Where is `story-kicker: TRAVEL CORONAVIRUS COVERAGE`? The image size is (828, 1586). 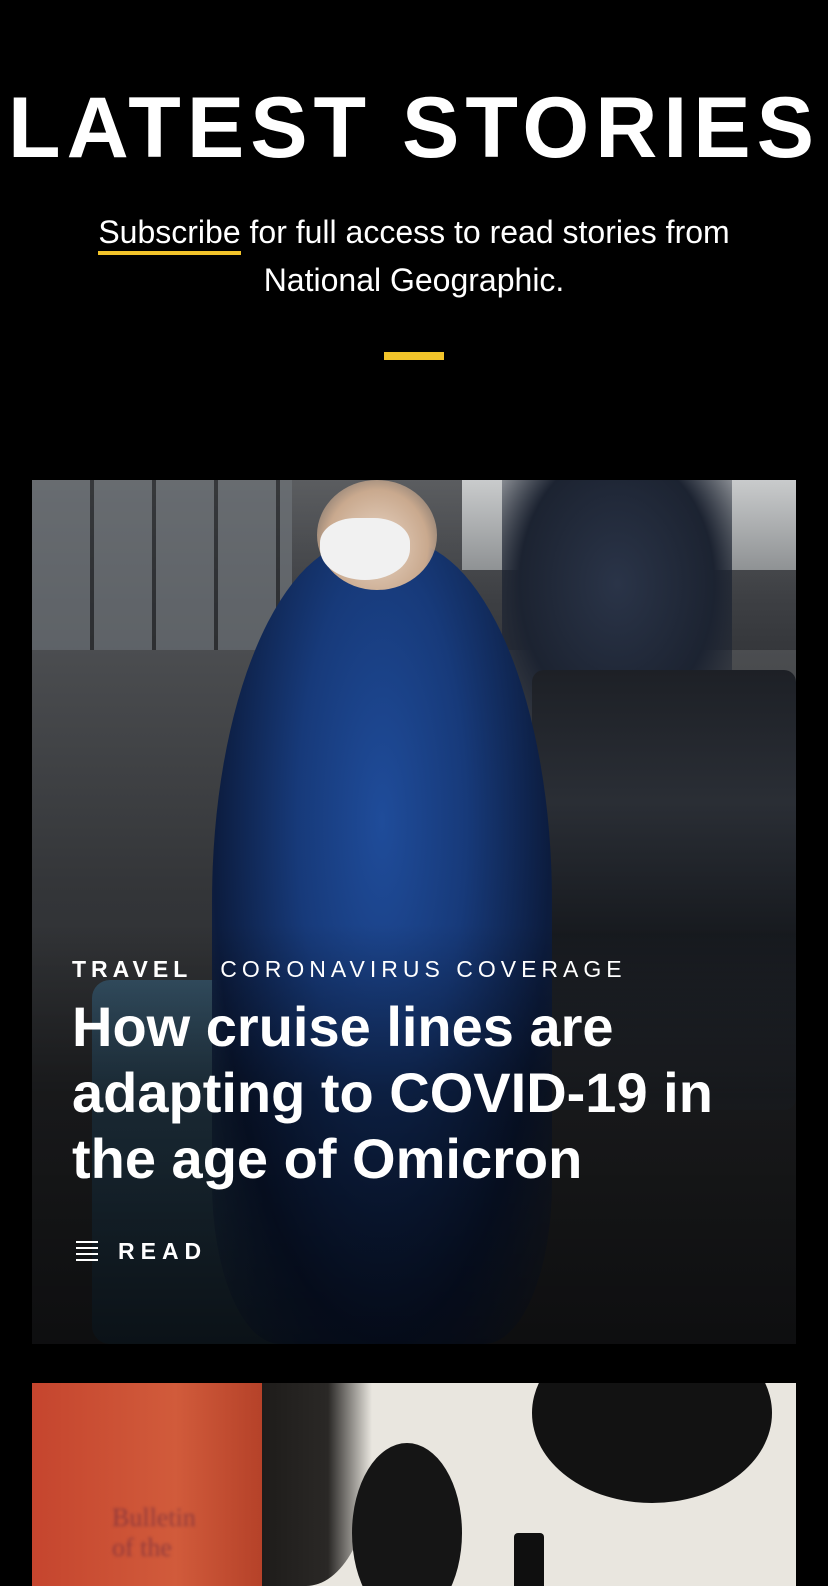 story-kicker: TRAVEL CORONAVIRUS COVERAGE is located at coordinates (349, 969).